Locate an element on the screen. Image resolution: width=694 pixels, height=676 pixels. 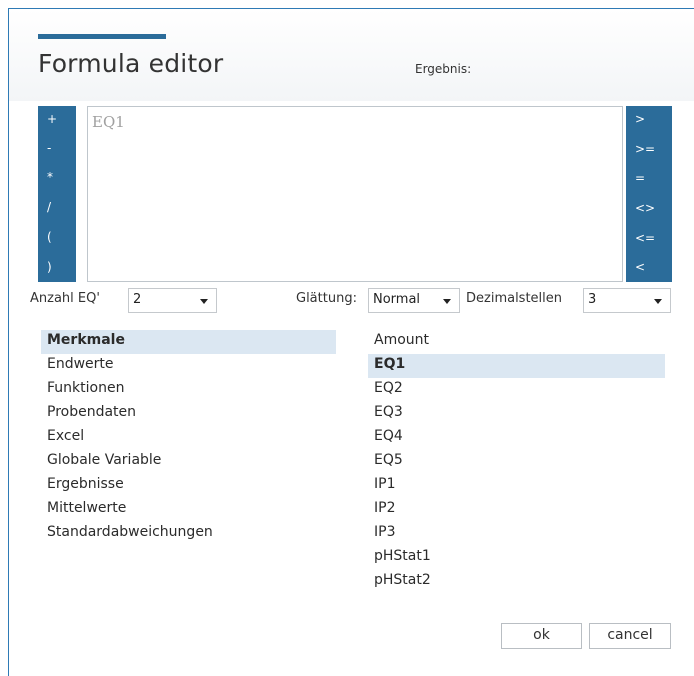
smoothing-select: Normal is located at coordinates (414, 300).